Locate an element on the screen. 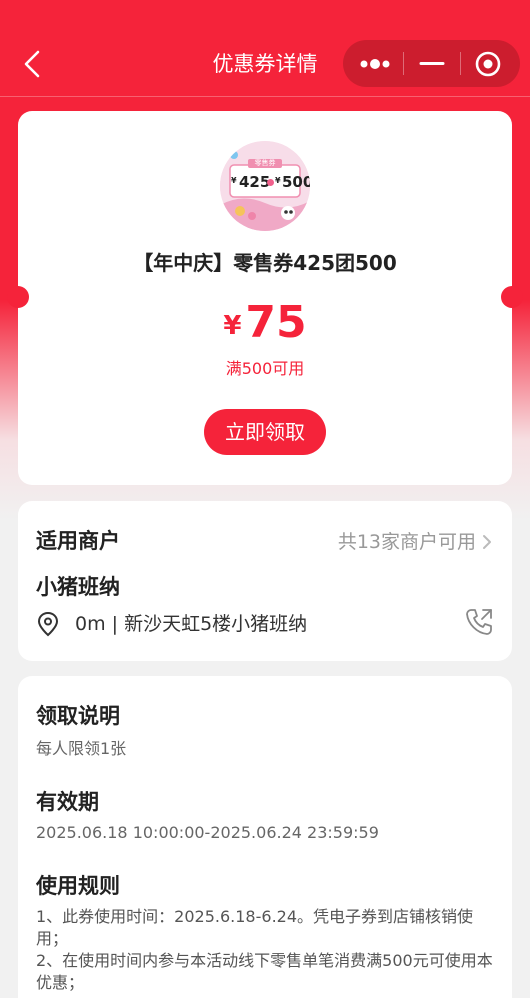 This screenshot has height=998, width=530. close-target-icon is located at coordinates (488, 64).